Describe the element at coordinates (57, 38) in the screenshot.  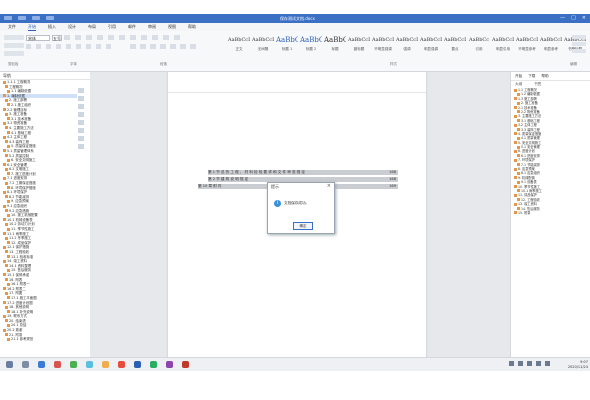
I see `font-size-select: 五号` at that location.